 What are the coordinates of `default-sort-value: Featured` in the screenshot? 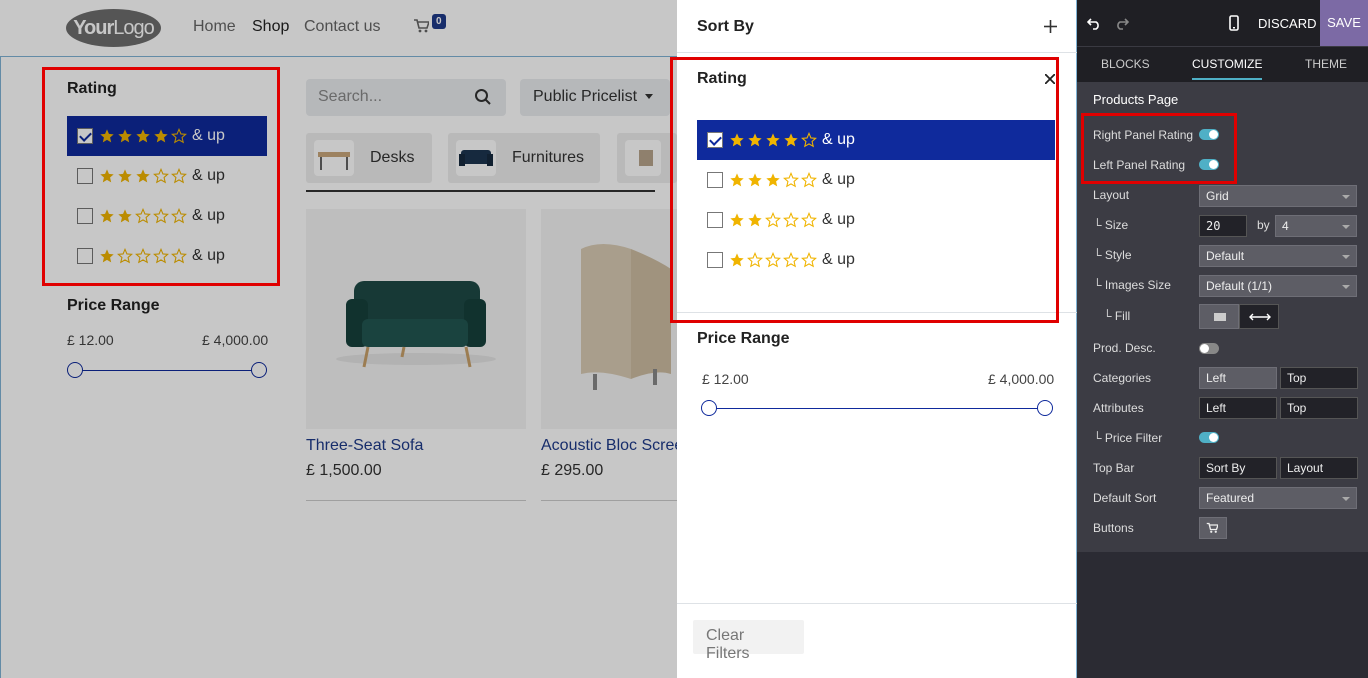 It's located at (1230, 498).